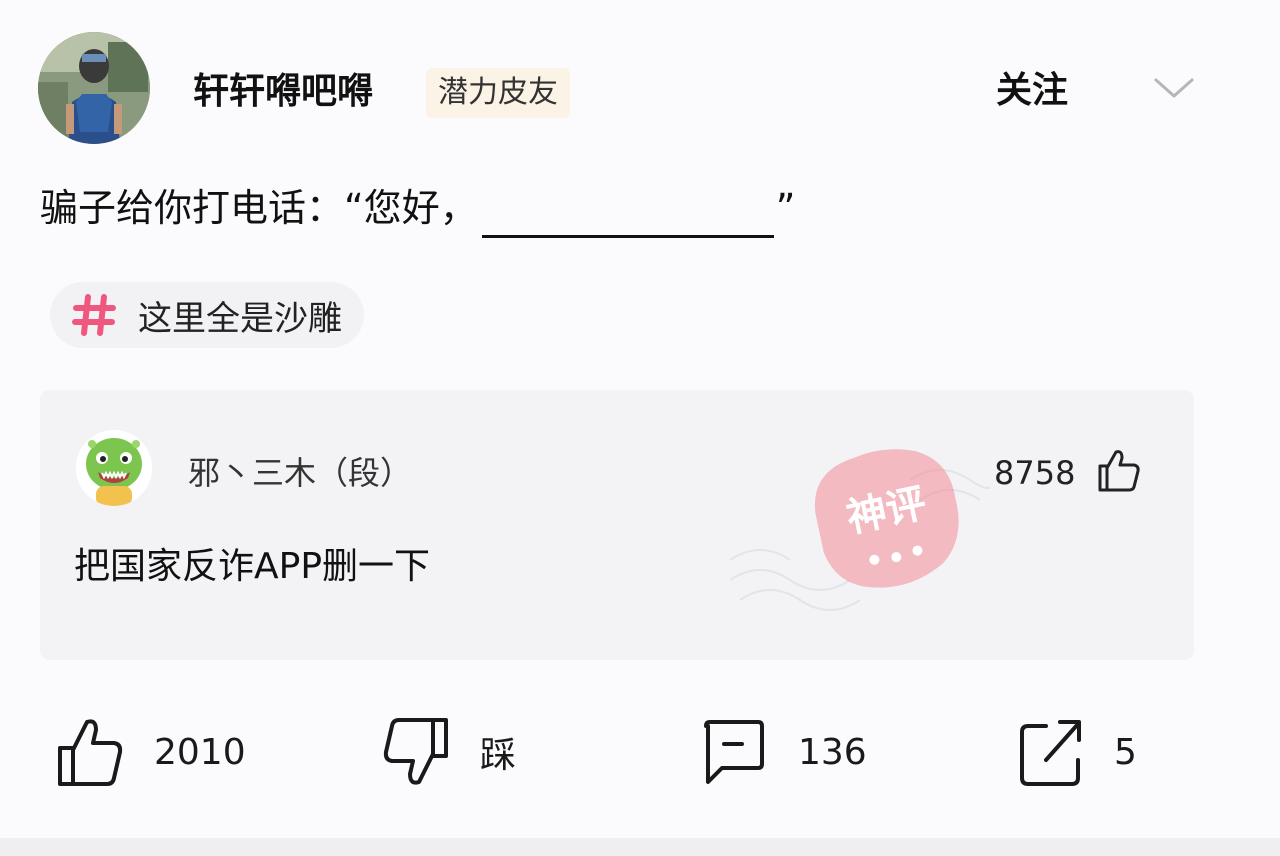  I want to click on comment-count: 136, so click(832, 752).